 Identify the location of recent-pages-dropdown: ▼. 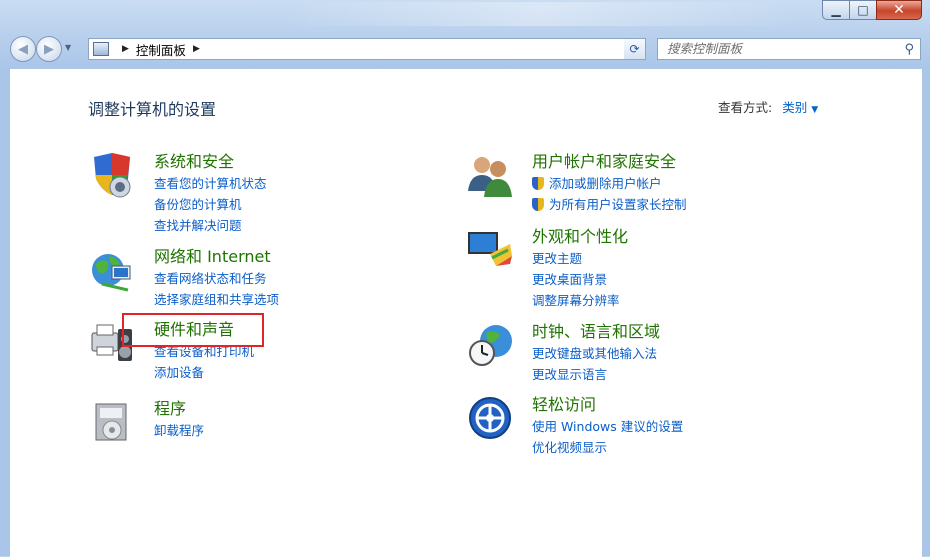
(68, 47).